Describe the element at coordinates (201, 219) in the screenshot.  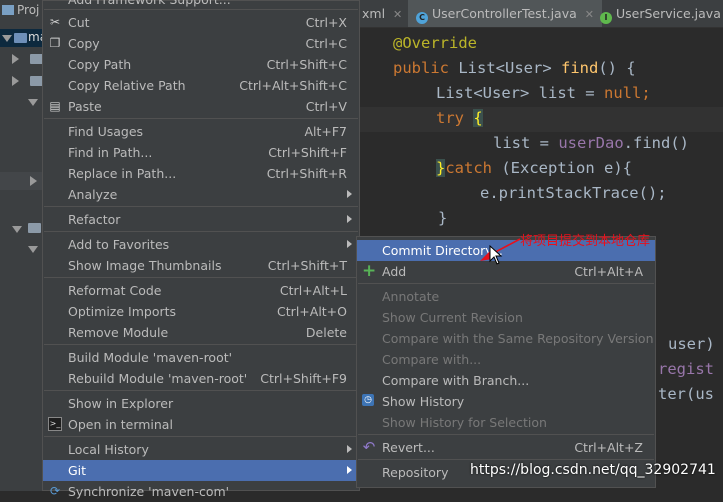
I see `menu-item-refactor: Refactor` at that location.